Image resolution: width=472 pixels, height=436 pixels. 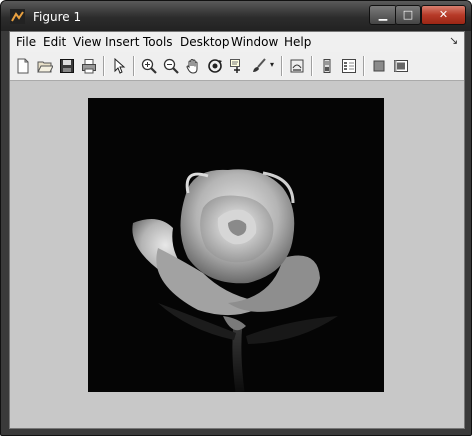 I want to click on zoom-out-icon, so click(x=171, y=66).